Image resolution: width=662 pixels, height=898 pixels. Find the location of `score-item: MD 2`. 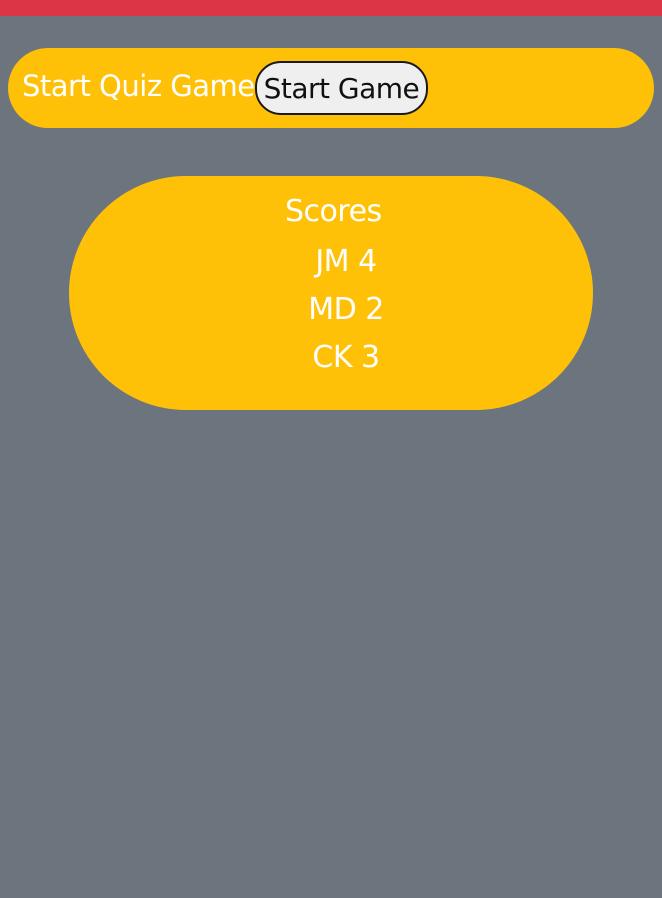

score-item: MD 2 is located at coordinates (346, 309).